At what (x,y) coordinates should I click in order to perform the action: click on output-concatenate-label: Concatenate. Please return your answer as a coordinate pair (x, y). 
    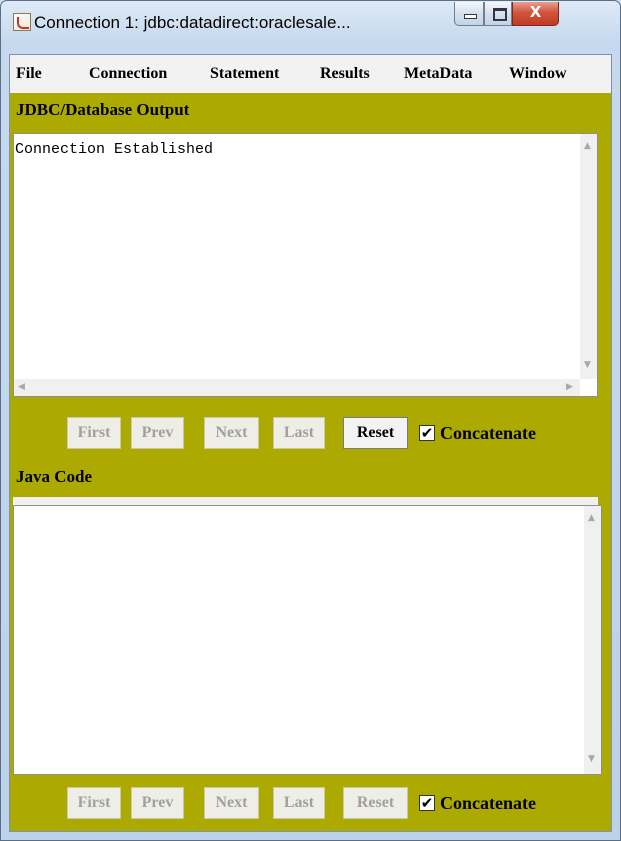
    Looking at the image, I should click on (488, 433).